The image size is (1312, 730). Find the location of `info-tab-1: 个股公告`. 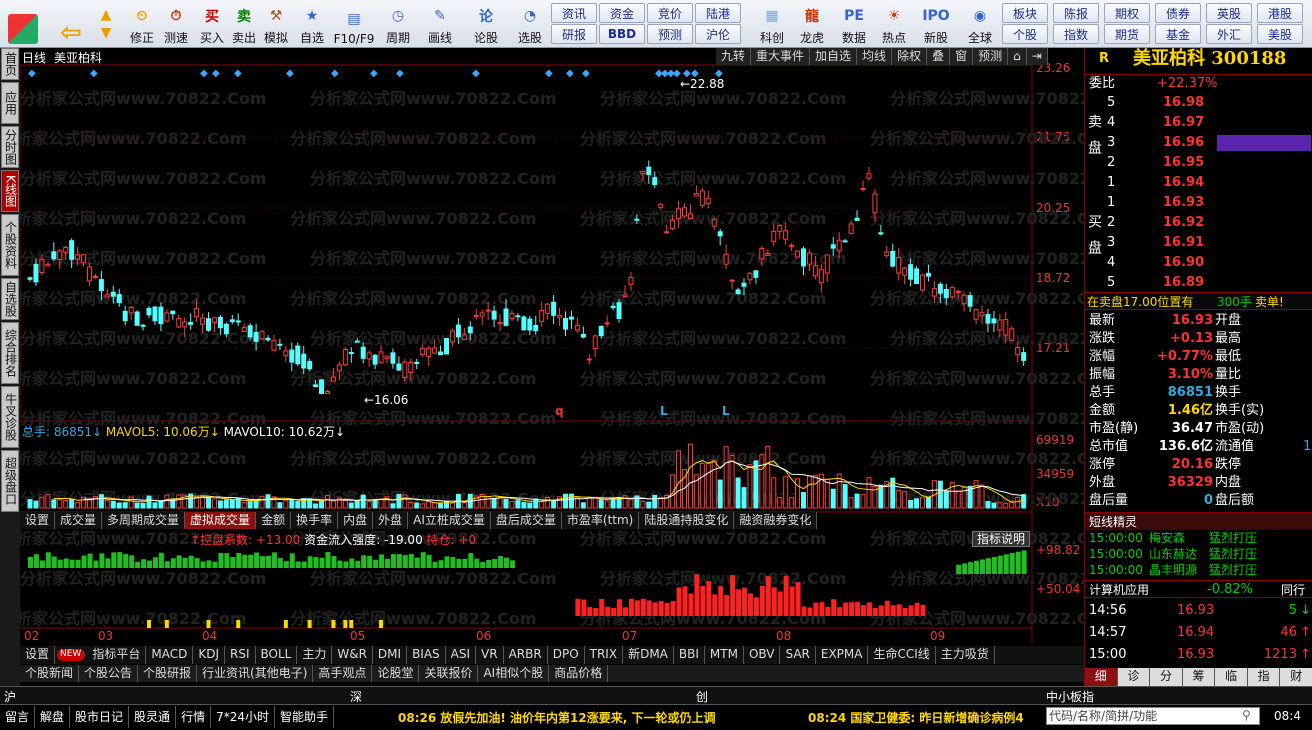

info-tab-1: 个股公告 is located at coordinates (109, 673).